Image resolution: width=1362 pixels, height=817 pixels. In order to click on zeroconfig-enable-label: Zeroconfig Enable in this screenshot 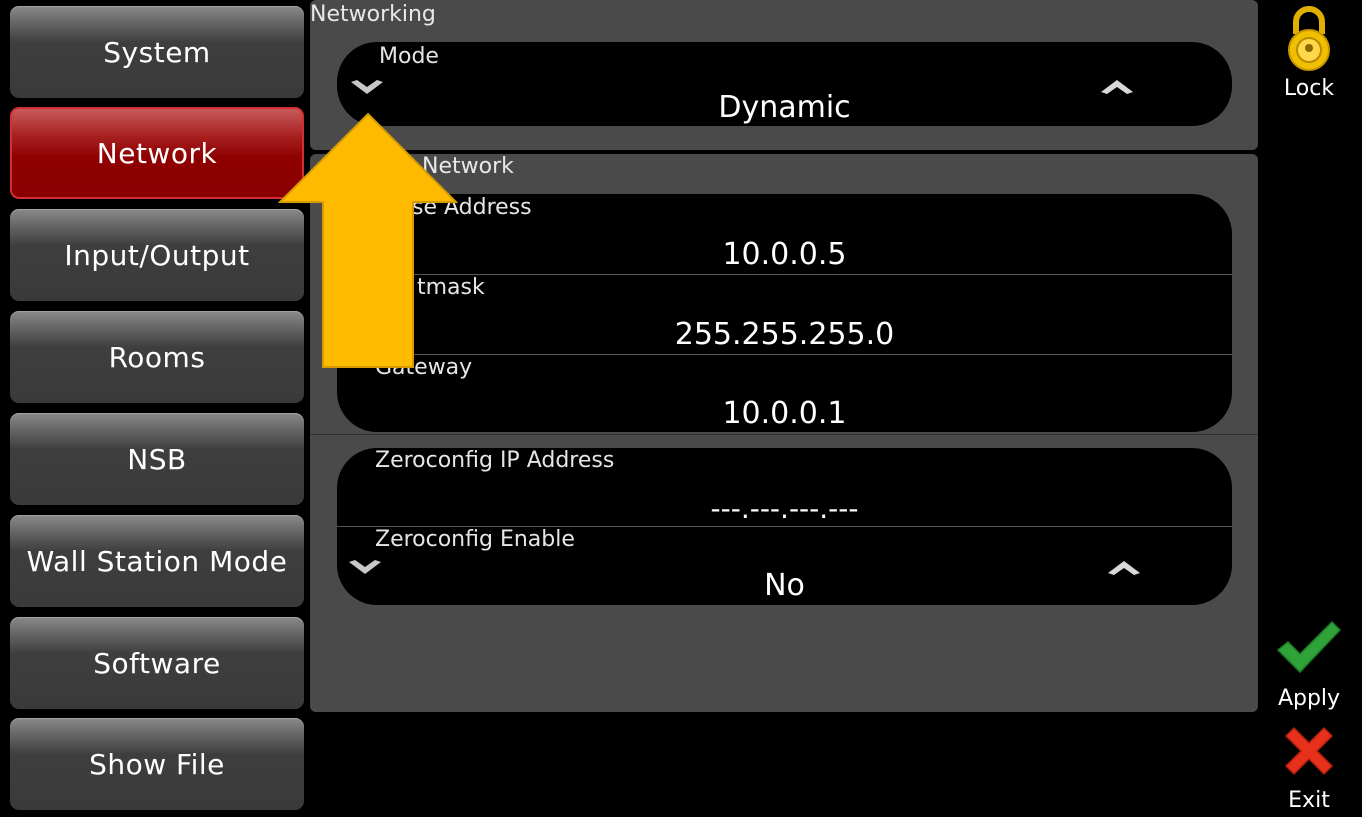, I will do `click(475, 539)`.